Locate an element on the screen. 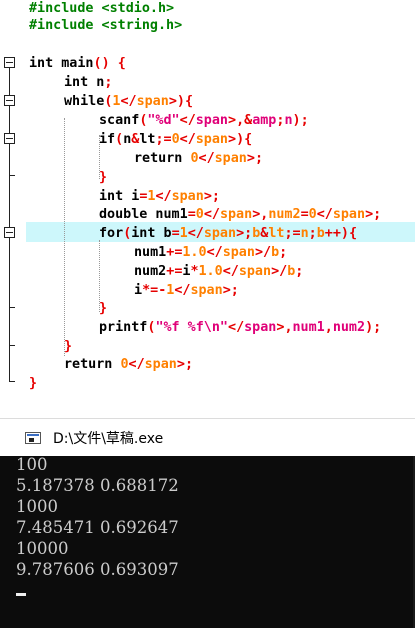  code-line: int main() { is located at coordinates (77, 63).